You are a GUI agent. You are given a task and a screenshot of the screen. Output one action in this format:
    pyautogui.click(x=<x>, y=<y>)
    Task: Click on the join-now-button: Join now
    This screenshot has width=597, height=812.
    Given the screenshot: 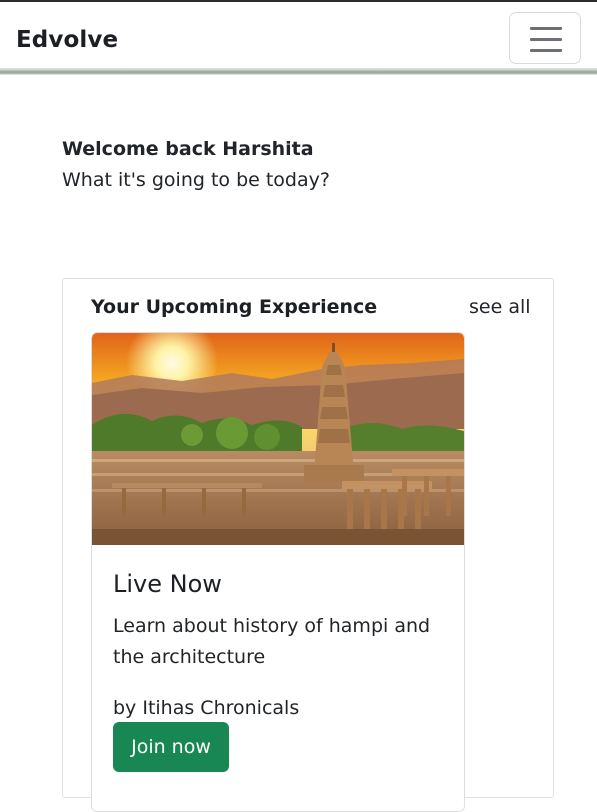 What is the action you would take?
    pyautogui.click(x=171, y=747)
    